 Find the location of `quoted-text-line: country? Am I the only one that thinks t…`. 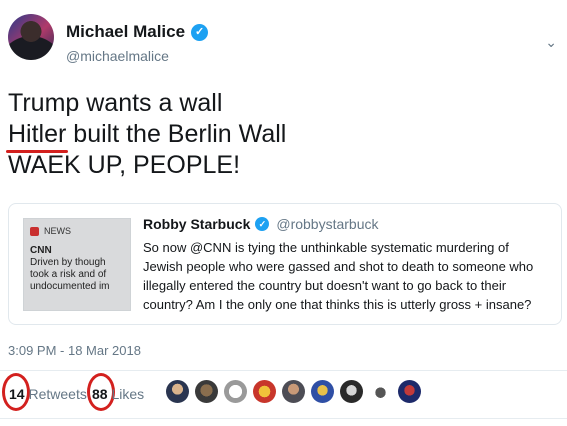

quoted-text-line: country? Am I the only one that thinks t… is located at coordinates (337, 304).